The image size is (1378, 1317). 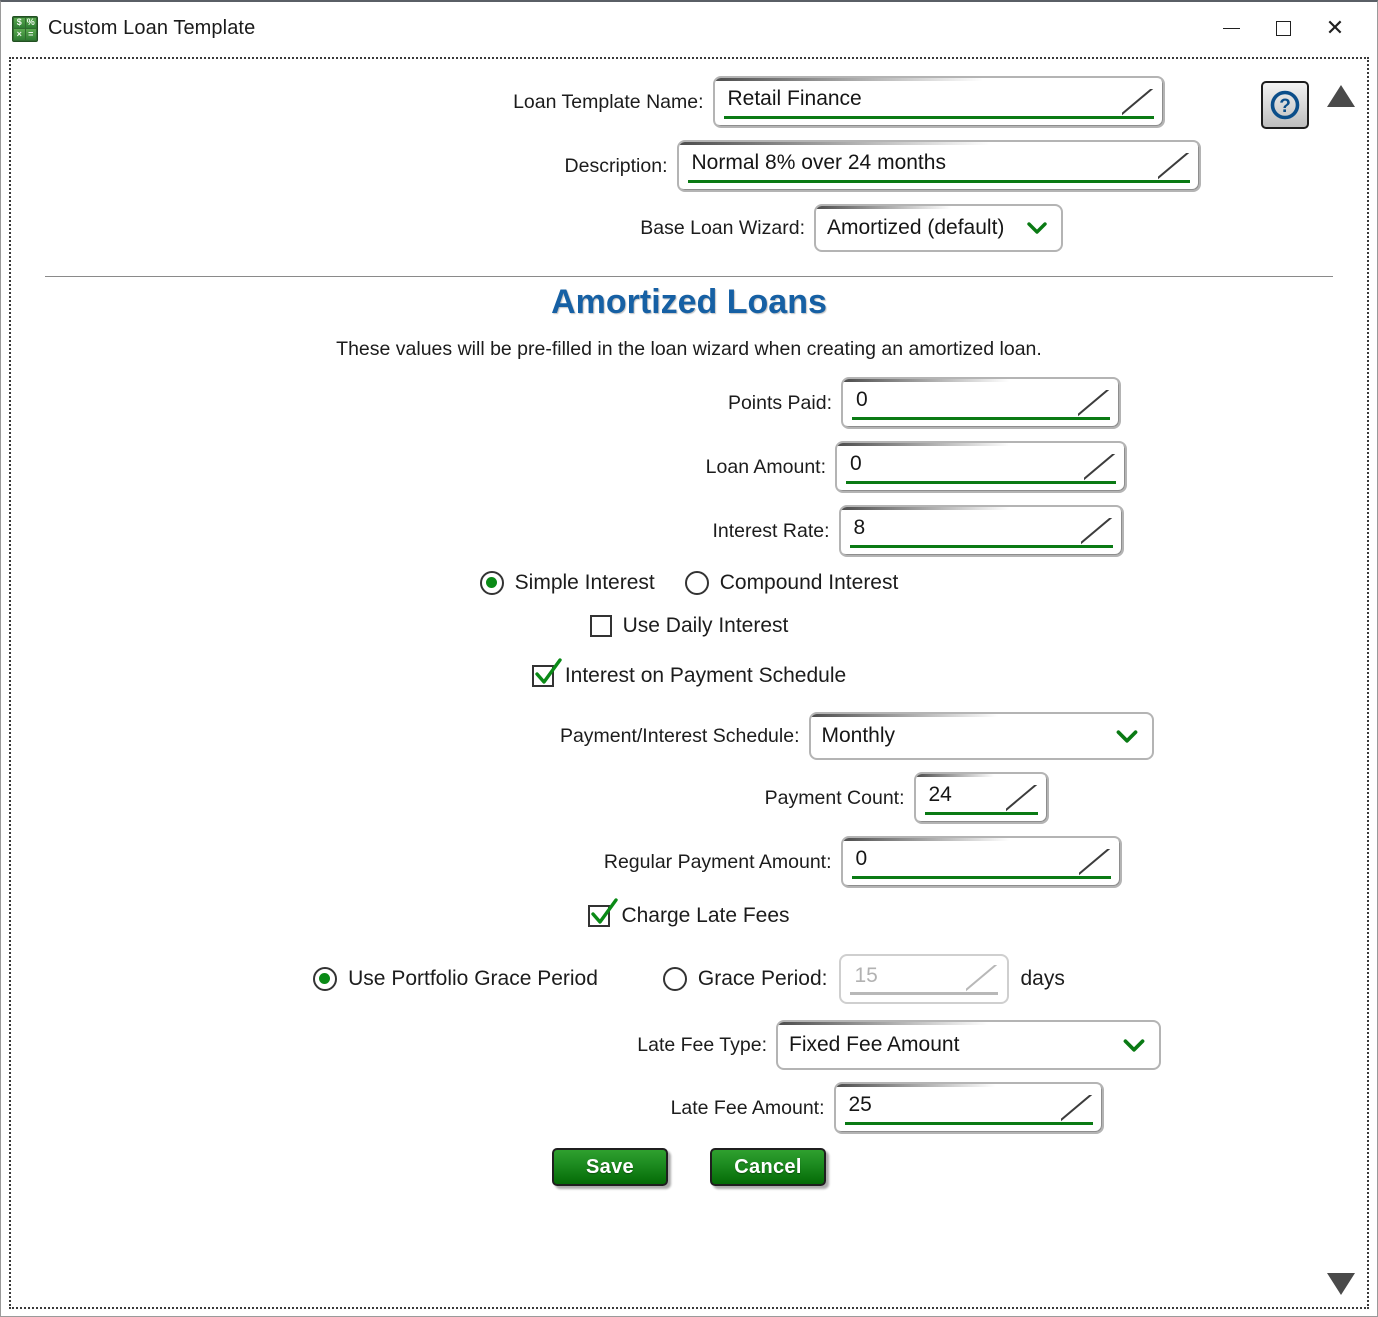 I want to click on late-fee-amount-label: Late Fee Amount:, so click(x=747, y=1107).